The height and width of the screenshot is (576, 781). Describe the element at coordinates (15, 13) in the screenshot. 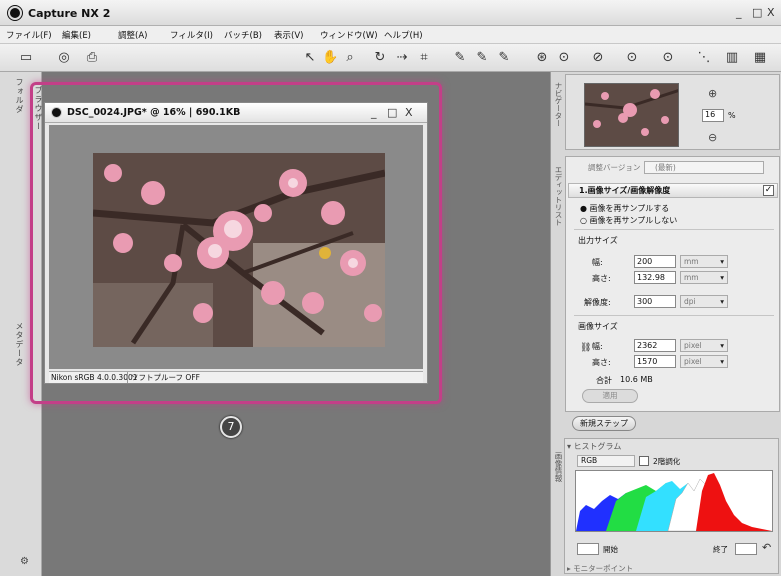

I see `app-logo-icon` at that location.